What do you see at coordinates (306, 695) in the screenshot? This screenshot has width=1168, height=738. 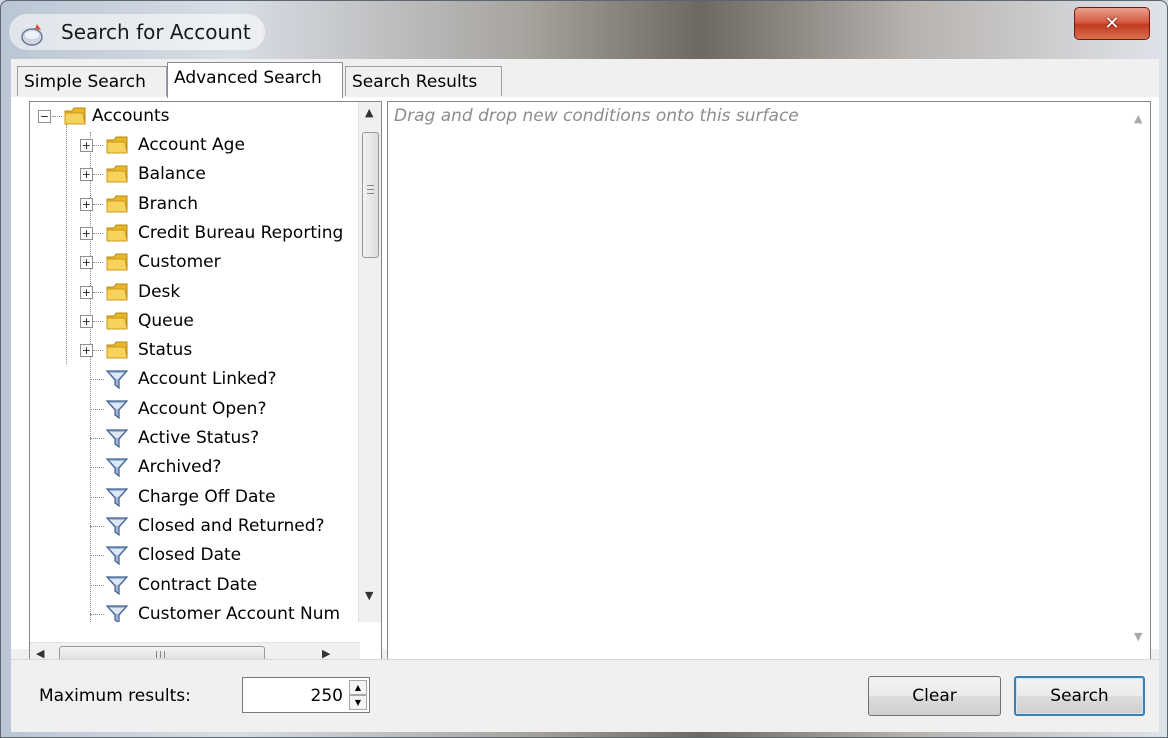 I see `max-results-stepper: 250 ▲ ▼` at bounding box center [306, 695].